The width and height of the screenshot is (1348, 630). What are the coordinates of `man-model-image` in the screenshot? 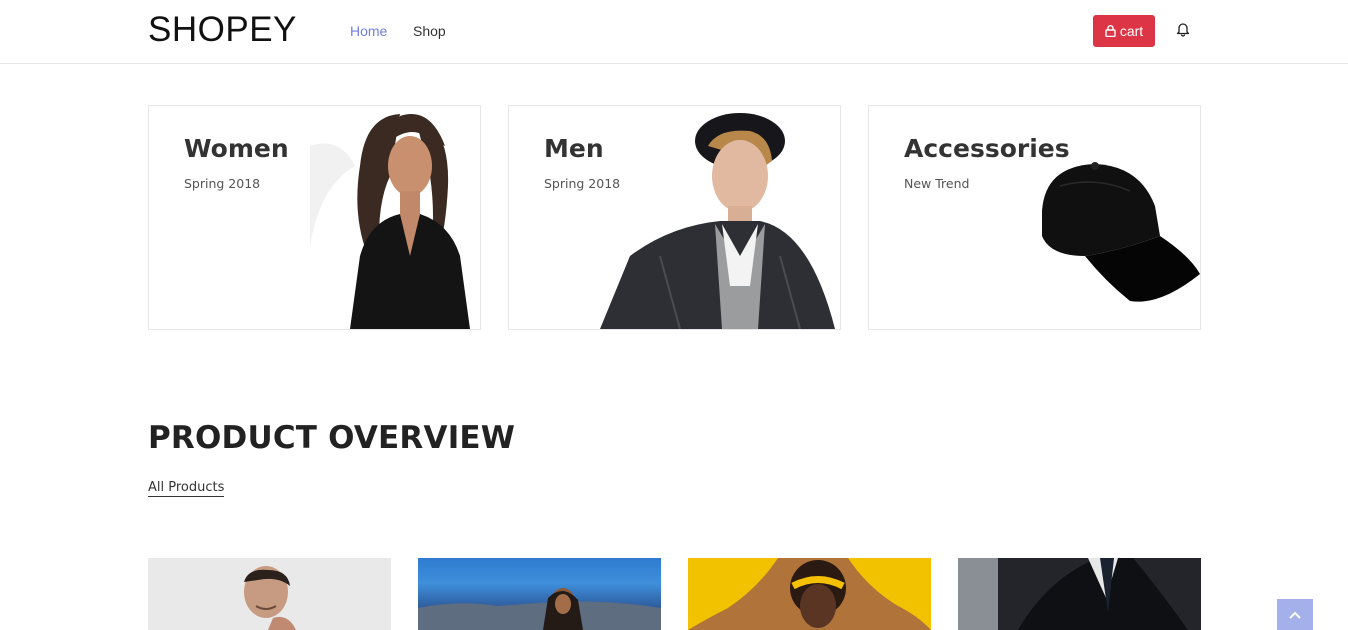 It's located at (717, 221).